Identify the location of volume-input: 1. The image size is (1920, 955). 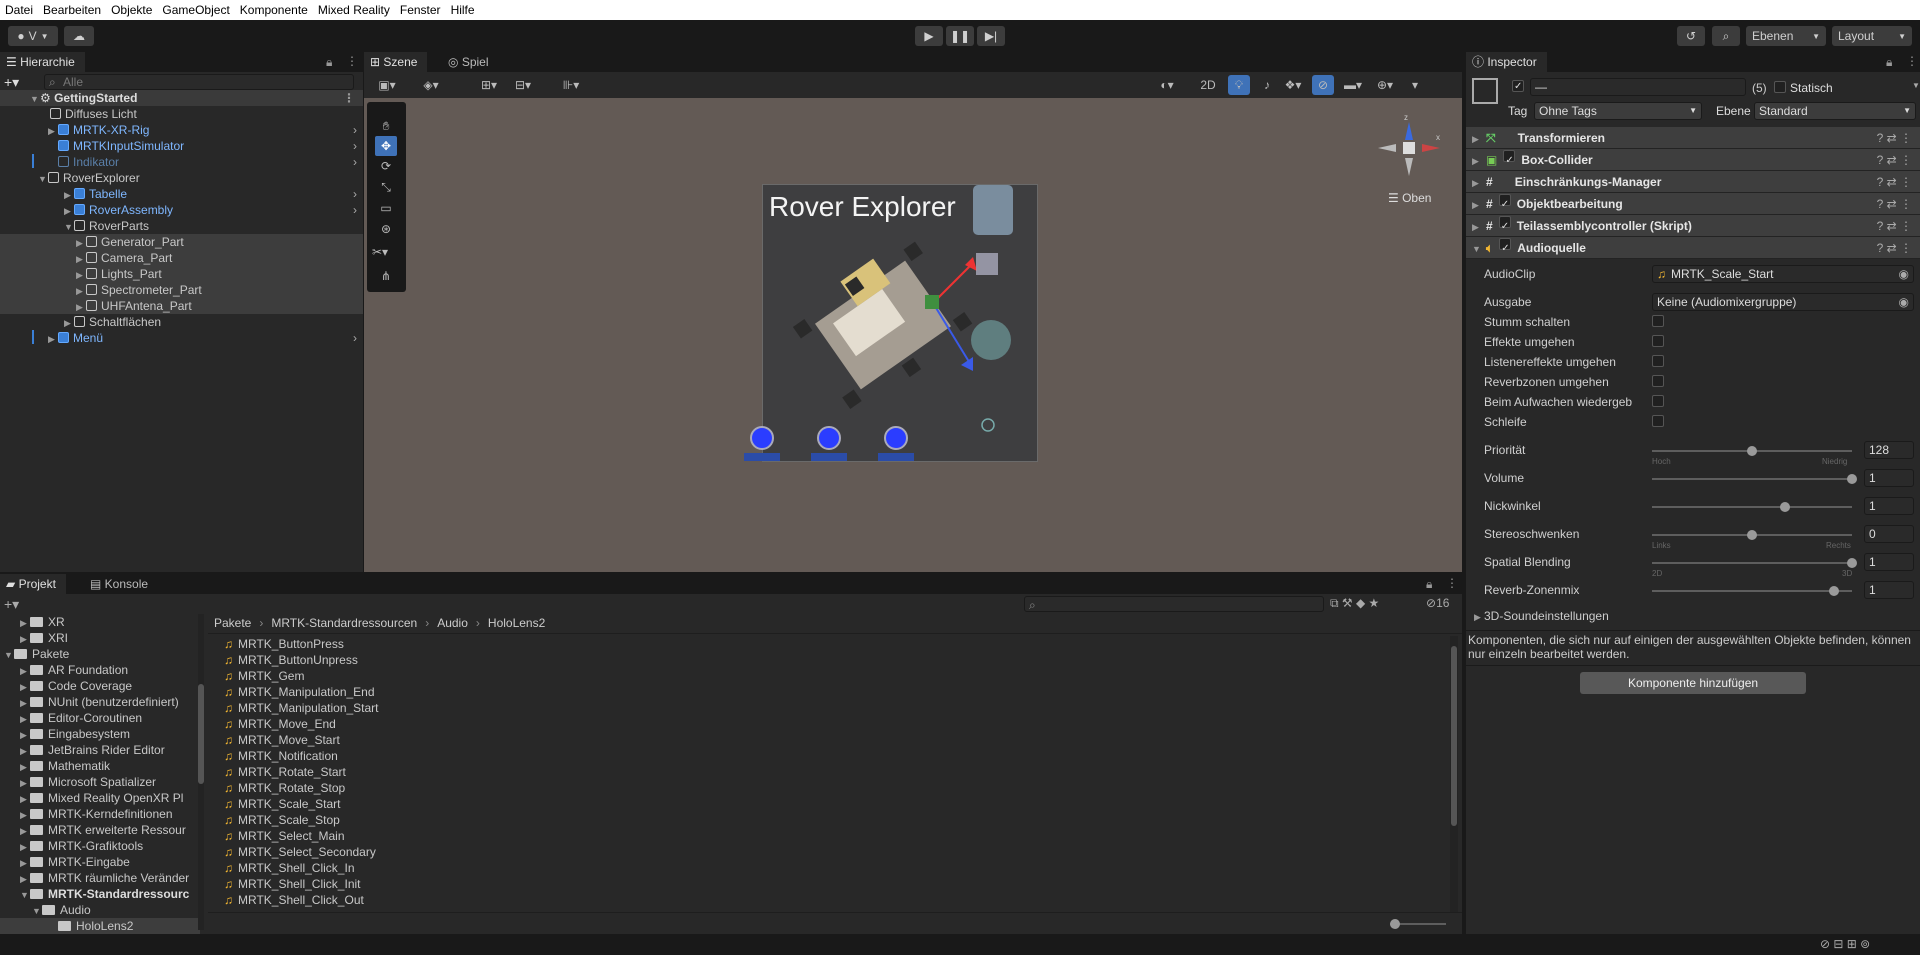
(1889, 478).